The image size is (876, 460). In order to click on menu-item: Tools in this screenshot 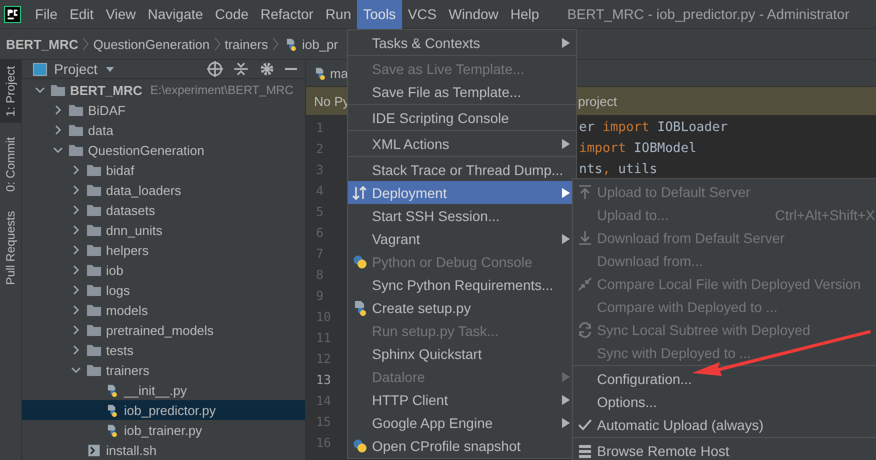, I will do `click(379, 14)`.